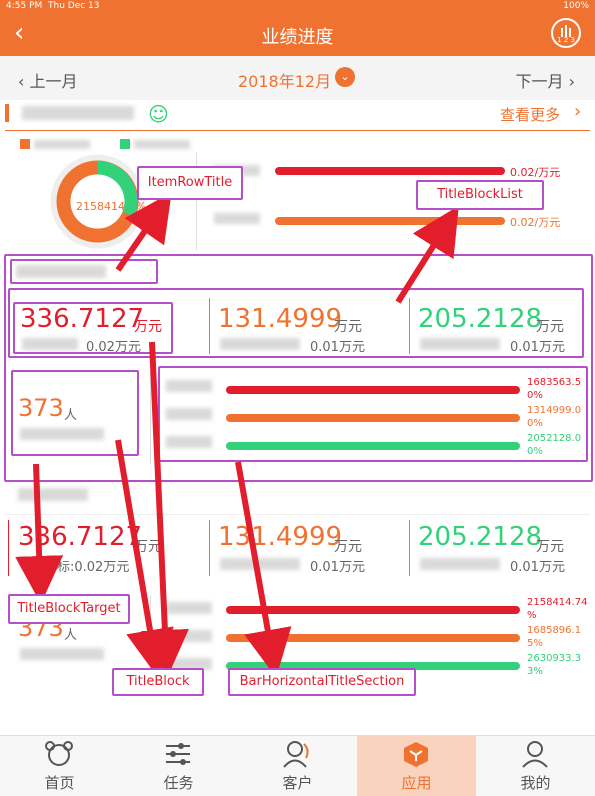  I want to click on section1-title, so click(61, 271).